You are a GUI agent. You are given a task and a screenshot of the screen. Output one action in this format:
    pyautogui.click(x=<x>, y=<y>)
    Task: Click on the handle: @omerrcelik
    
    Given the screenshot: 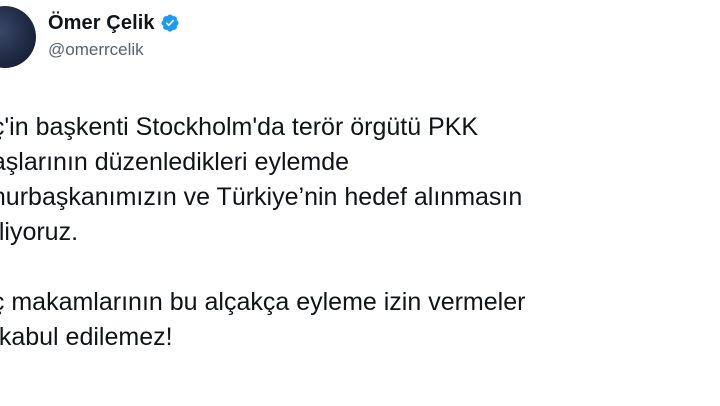 What is the action you would take?
    pyautogui.click(x=114, y=50)
    